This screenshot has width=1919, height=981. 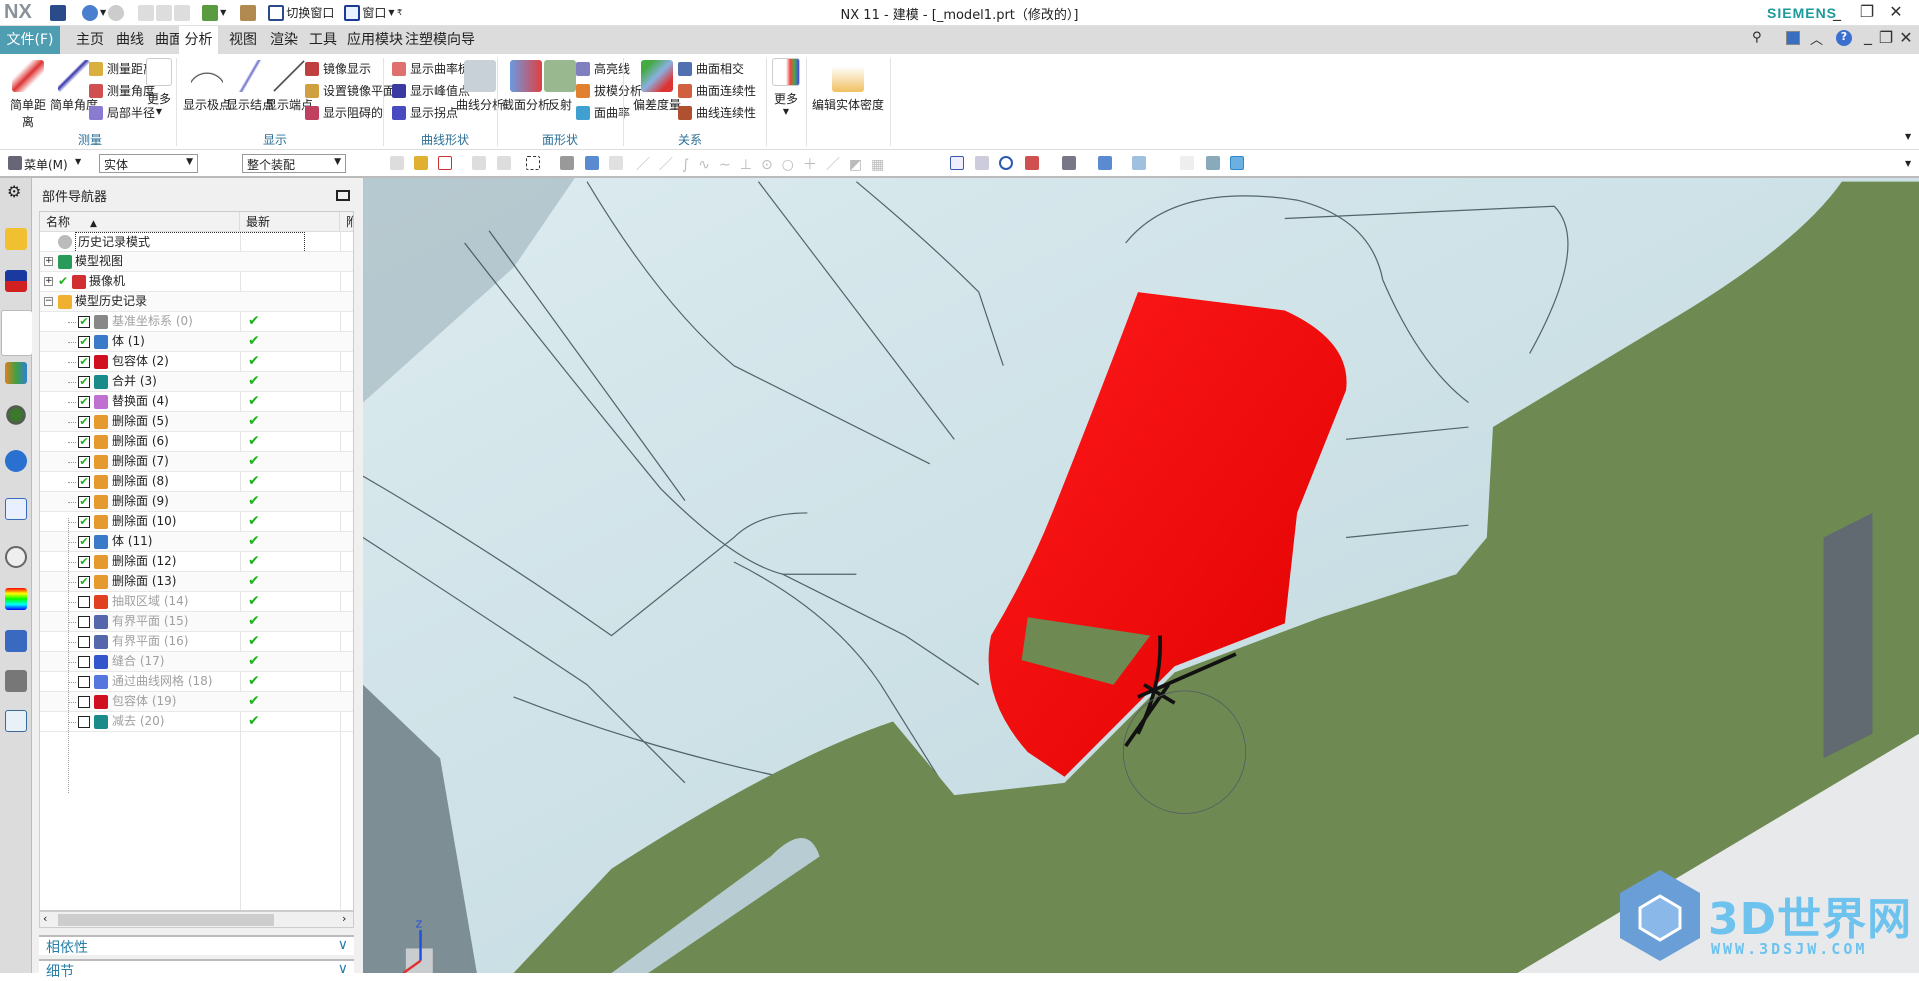 What do you see at coordinates (196, 302) in the screenshot?
I see `tree-node: − 模型历史记录` at bounding box center [196, 302].